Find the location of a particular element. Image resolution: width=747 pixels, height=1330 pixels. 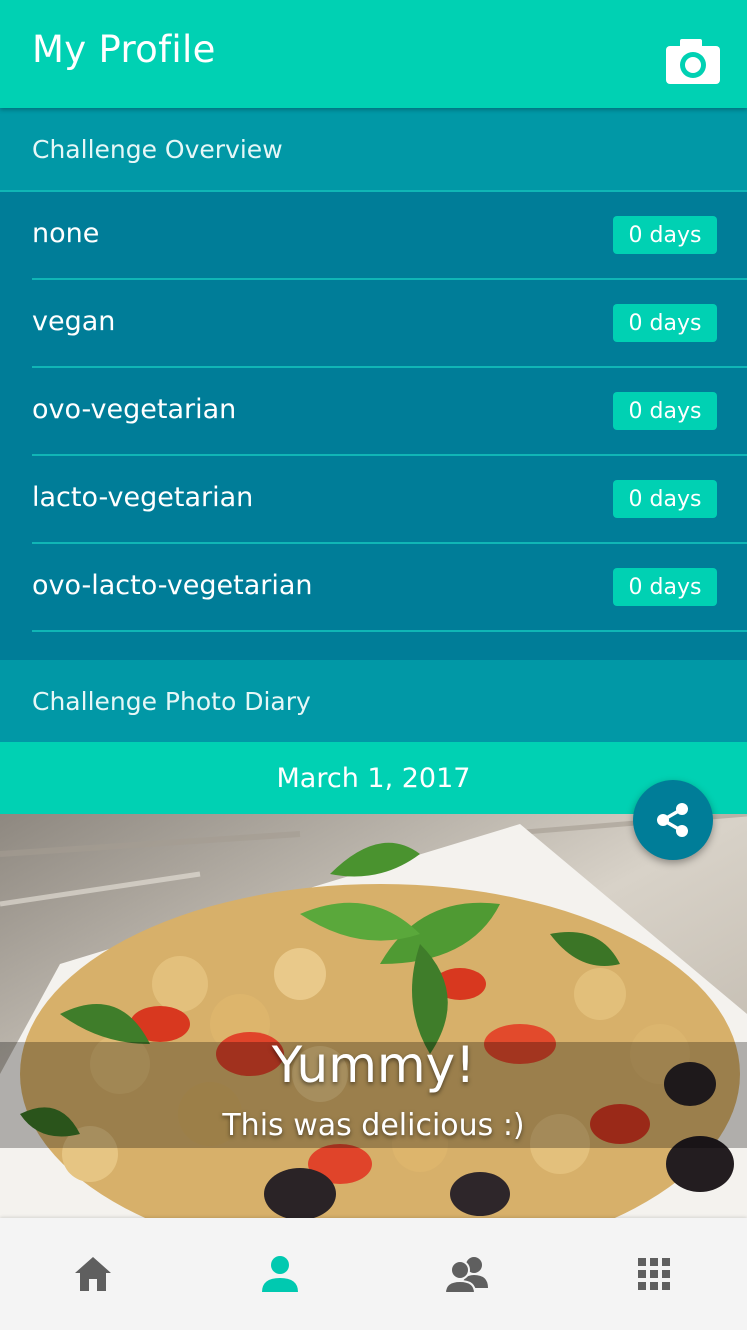

home-icon is located at coordinates (93, 1274).